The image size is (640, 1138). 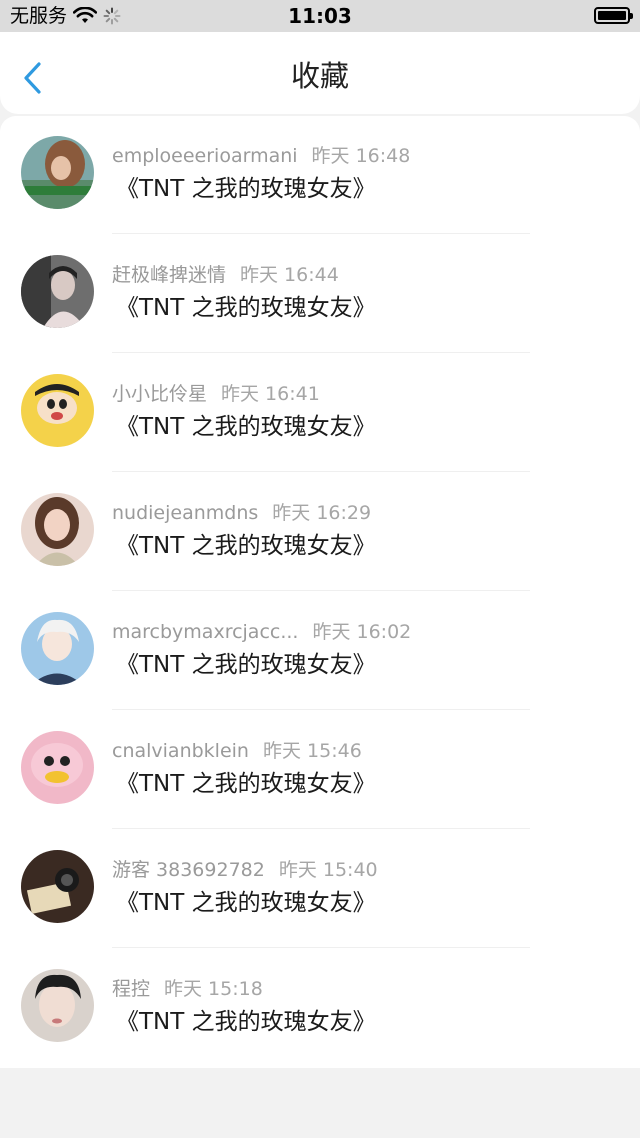 What do you see at coordinates (322, 513) in the screenshot?
I see `timestamp: 昨天 16:29` at bounding box center [322, 513].